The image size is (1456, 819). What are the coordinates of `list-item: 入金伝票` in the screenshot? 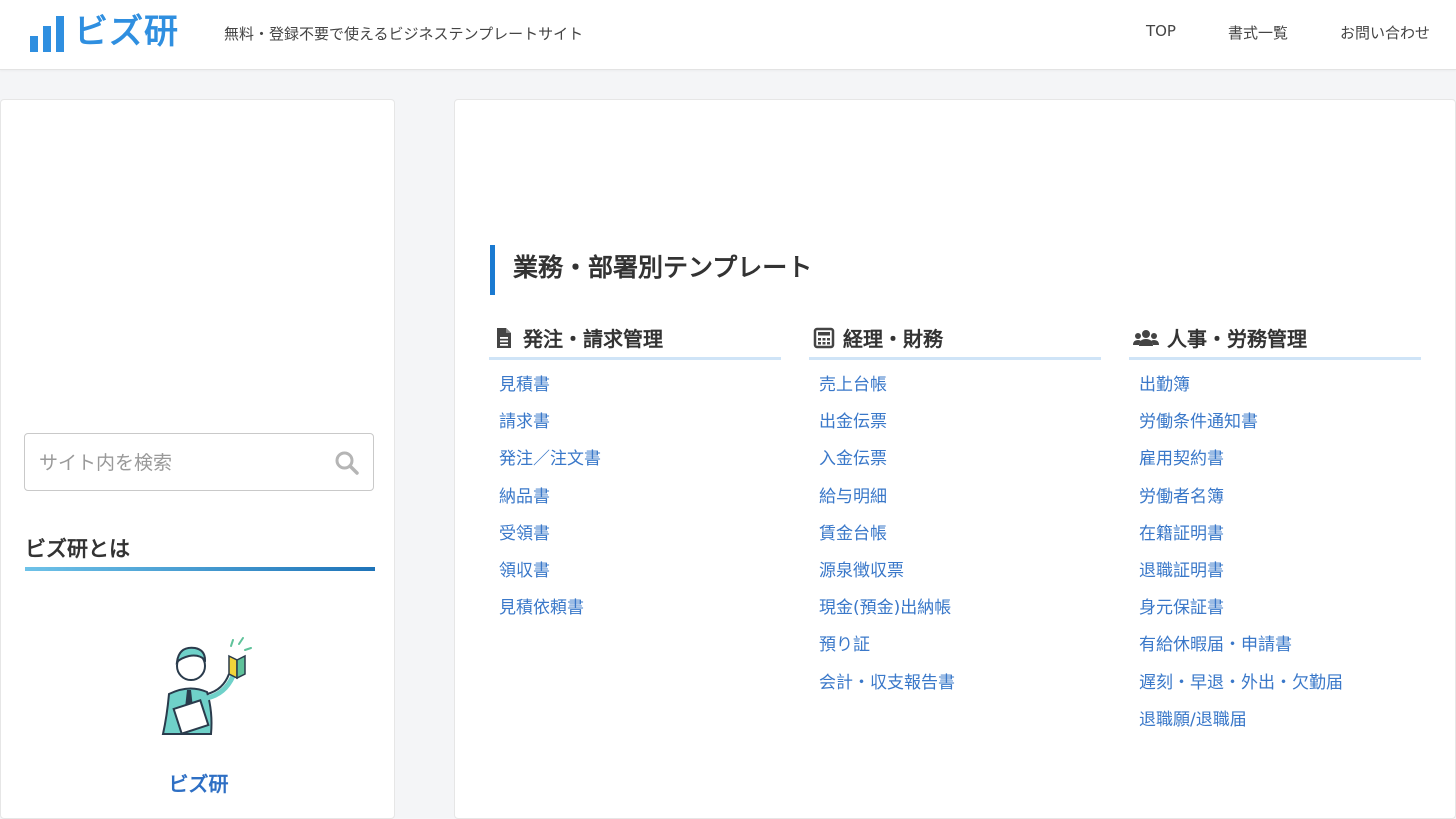 It's located at (955, 458).